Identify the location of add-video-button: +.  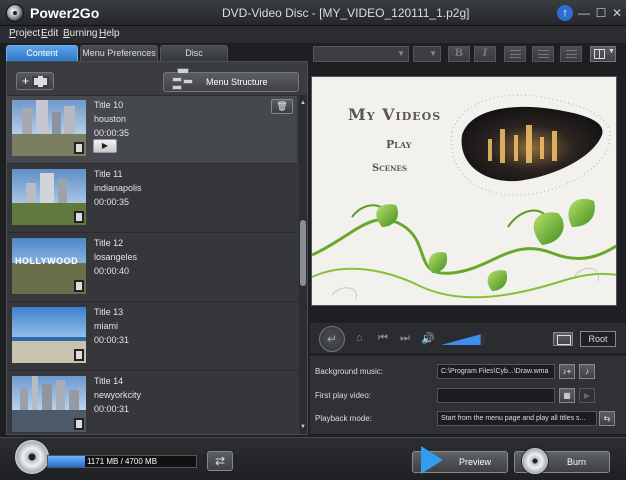
(35, 81).